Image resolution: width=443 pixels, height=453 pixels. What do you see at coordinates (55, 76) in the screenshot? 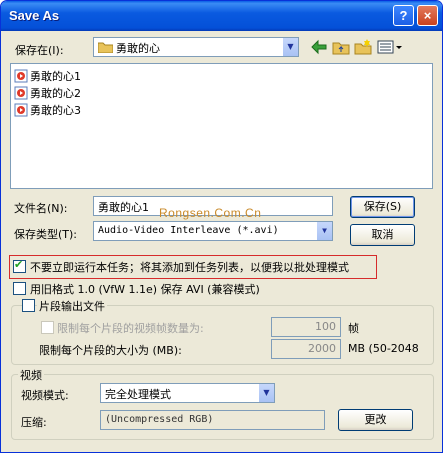
I see `file-name: 勇敢的心1` at bounding box center [55, 76].